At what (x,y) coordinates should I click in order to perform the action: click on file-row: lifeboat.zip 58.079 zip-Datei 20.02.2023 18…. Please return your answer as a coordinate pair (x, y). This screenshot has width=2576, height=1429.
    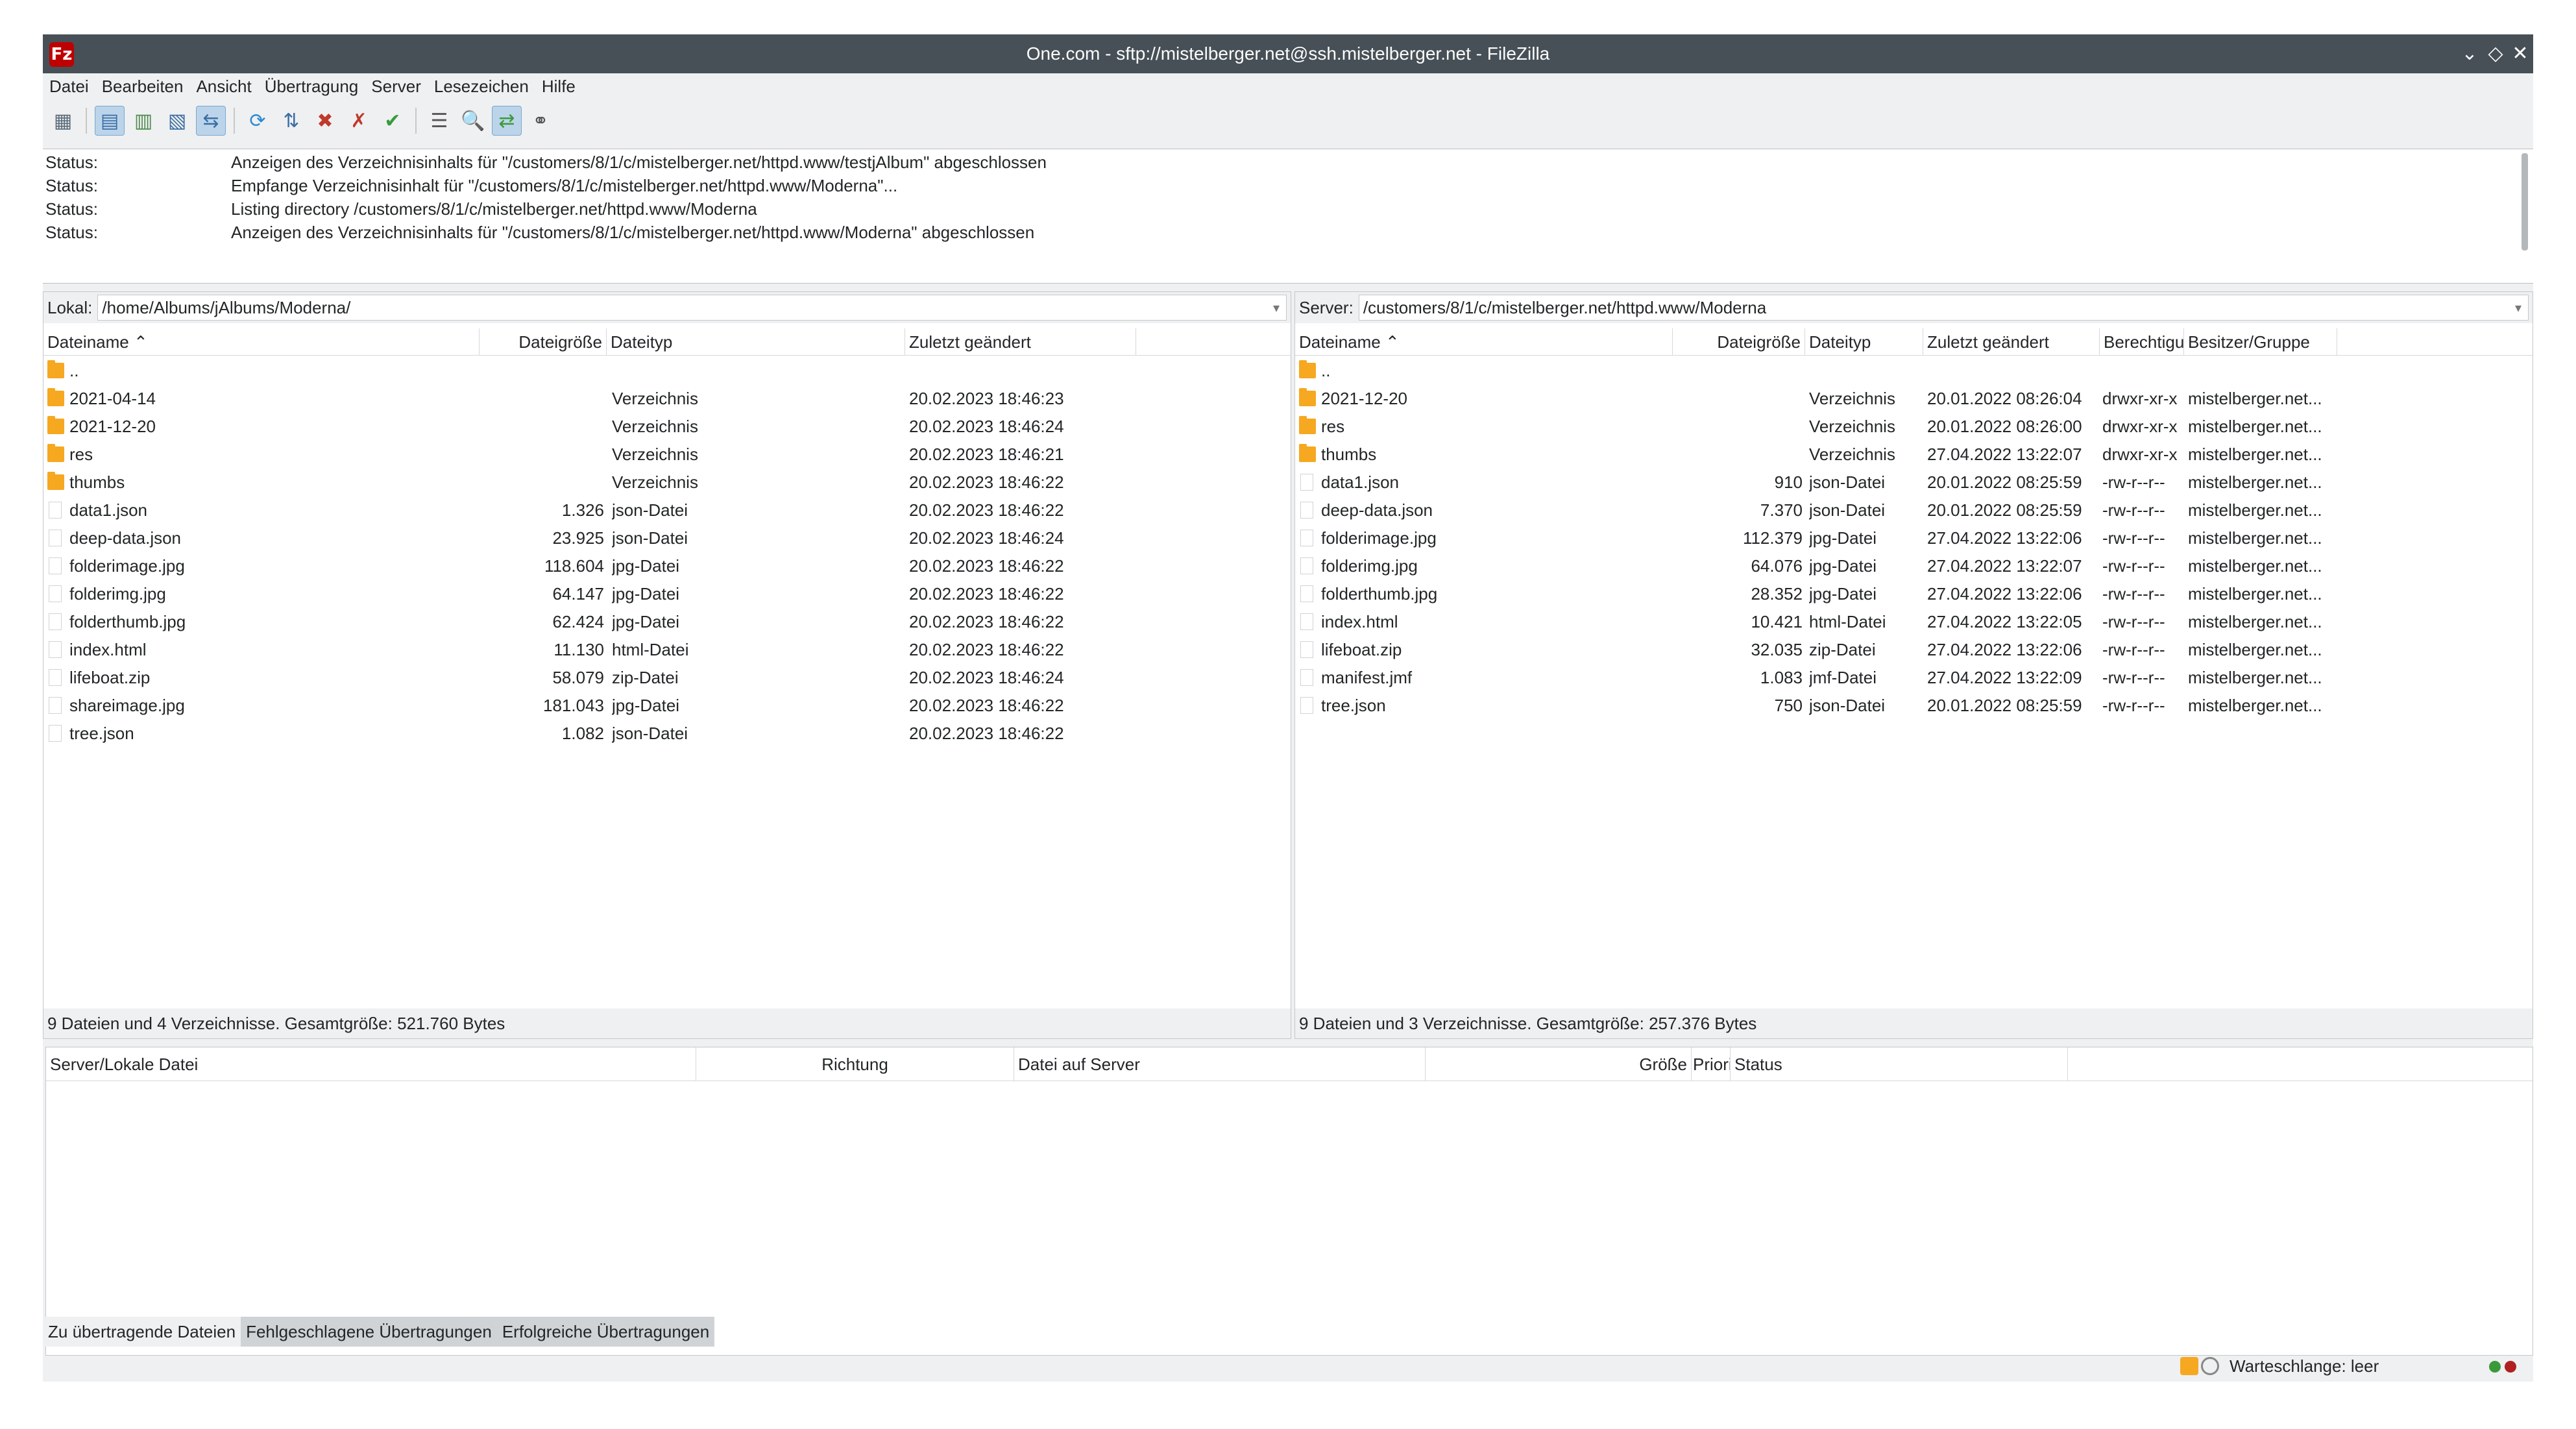
    Looking at the image, I should click on (667, 678).